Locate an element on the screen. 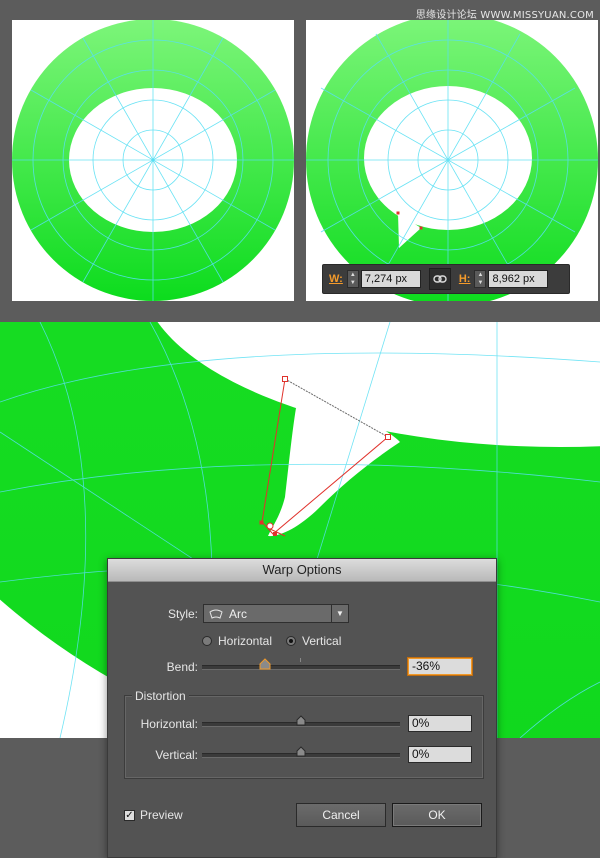  bend-field: -36% is located at coordinates (440, 666).